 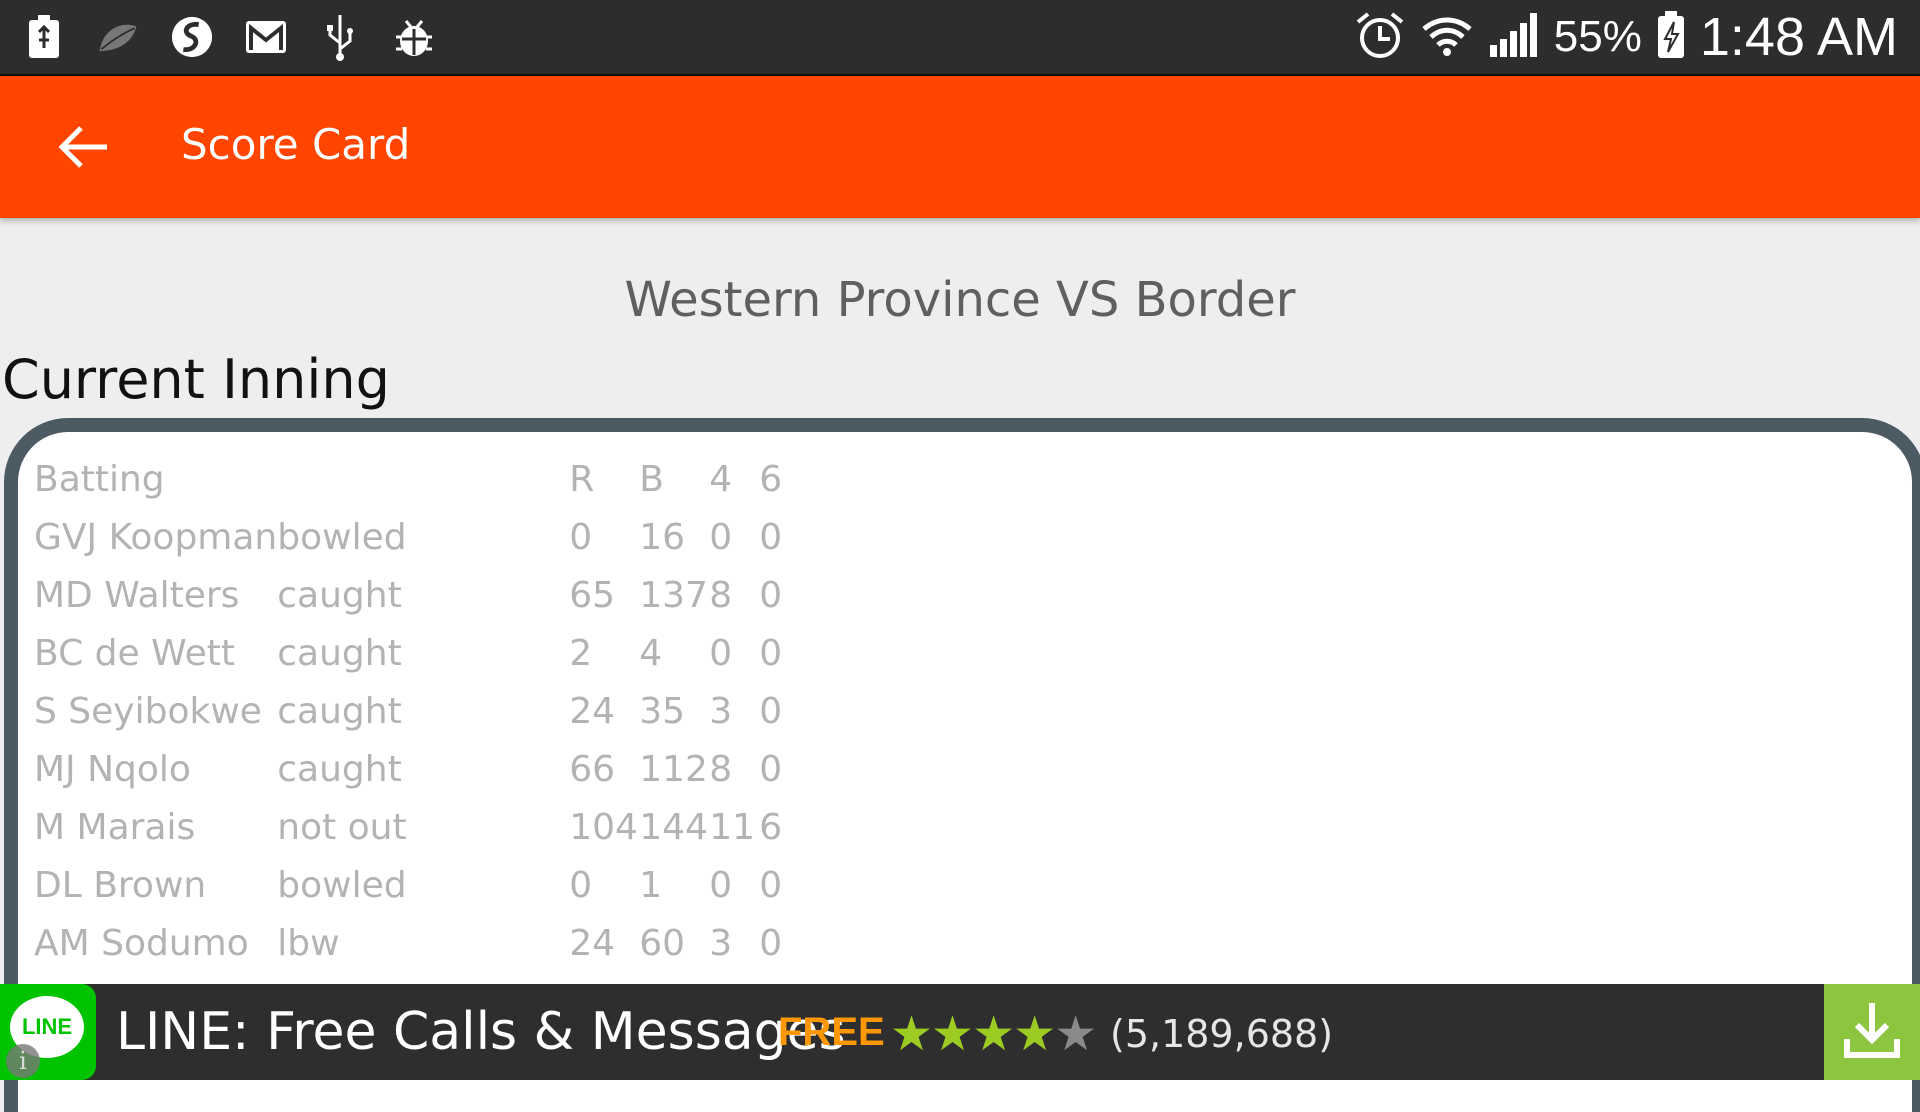 I want to click on leaf-icon, so click(x=118, y=37).